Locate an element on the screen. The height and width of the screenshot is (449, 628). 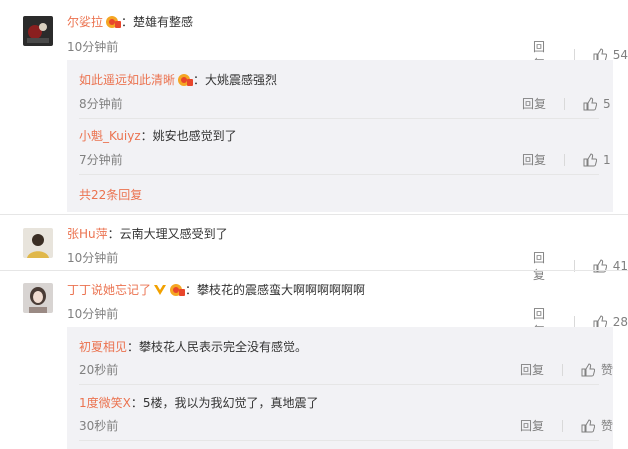
comment-text: ：攀枝花的震感蛮大啊啊啊啊啊啊 is located at coordinates (275, 290).